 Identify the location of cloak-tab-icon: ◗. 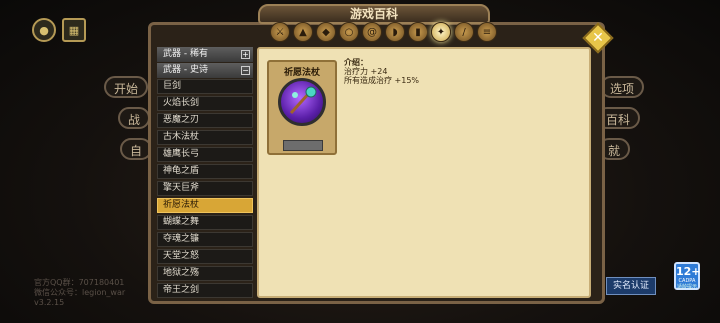
(395, 32).